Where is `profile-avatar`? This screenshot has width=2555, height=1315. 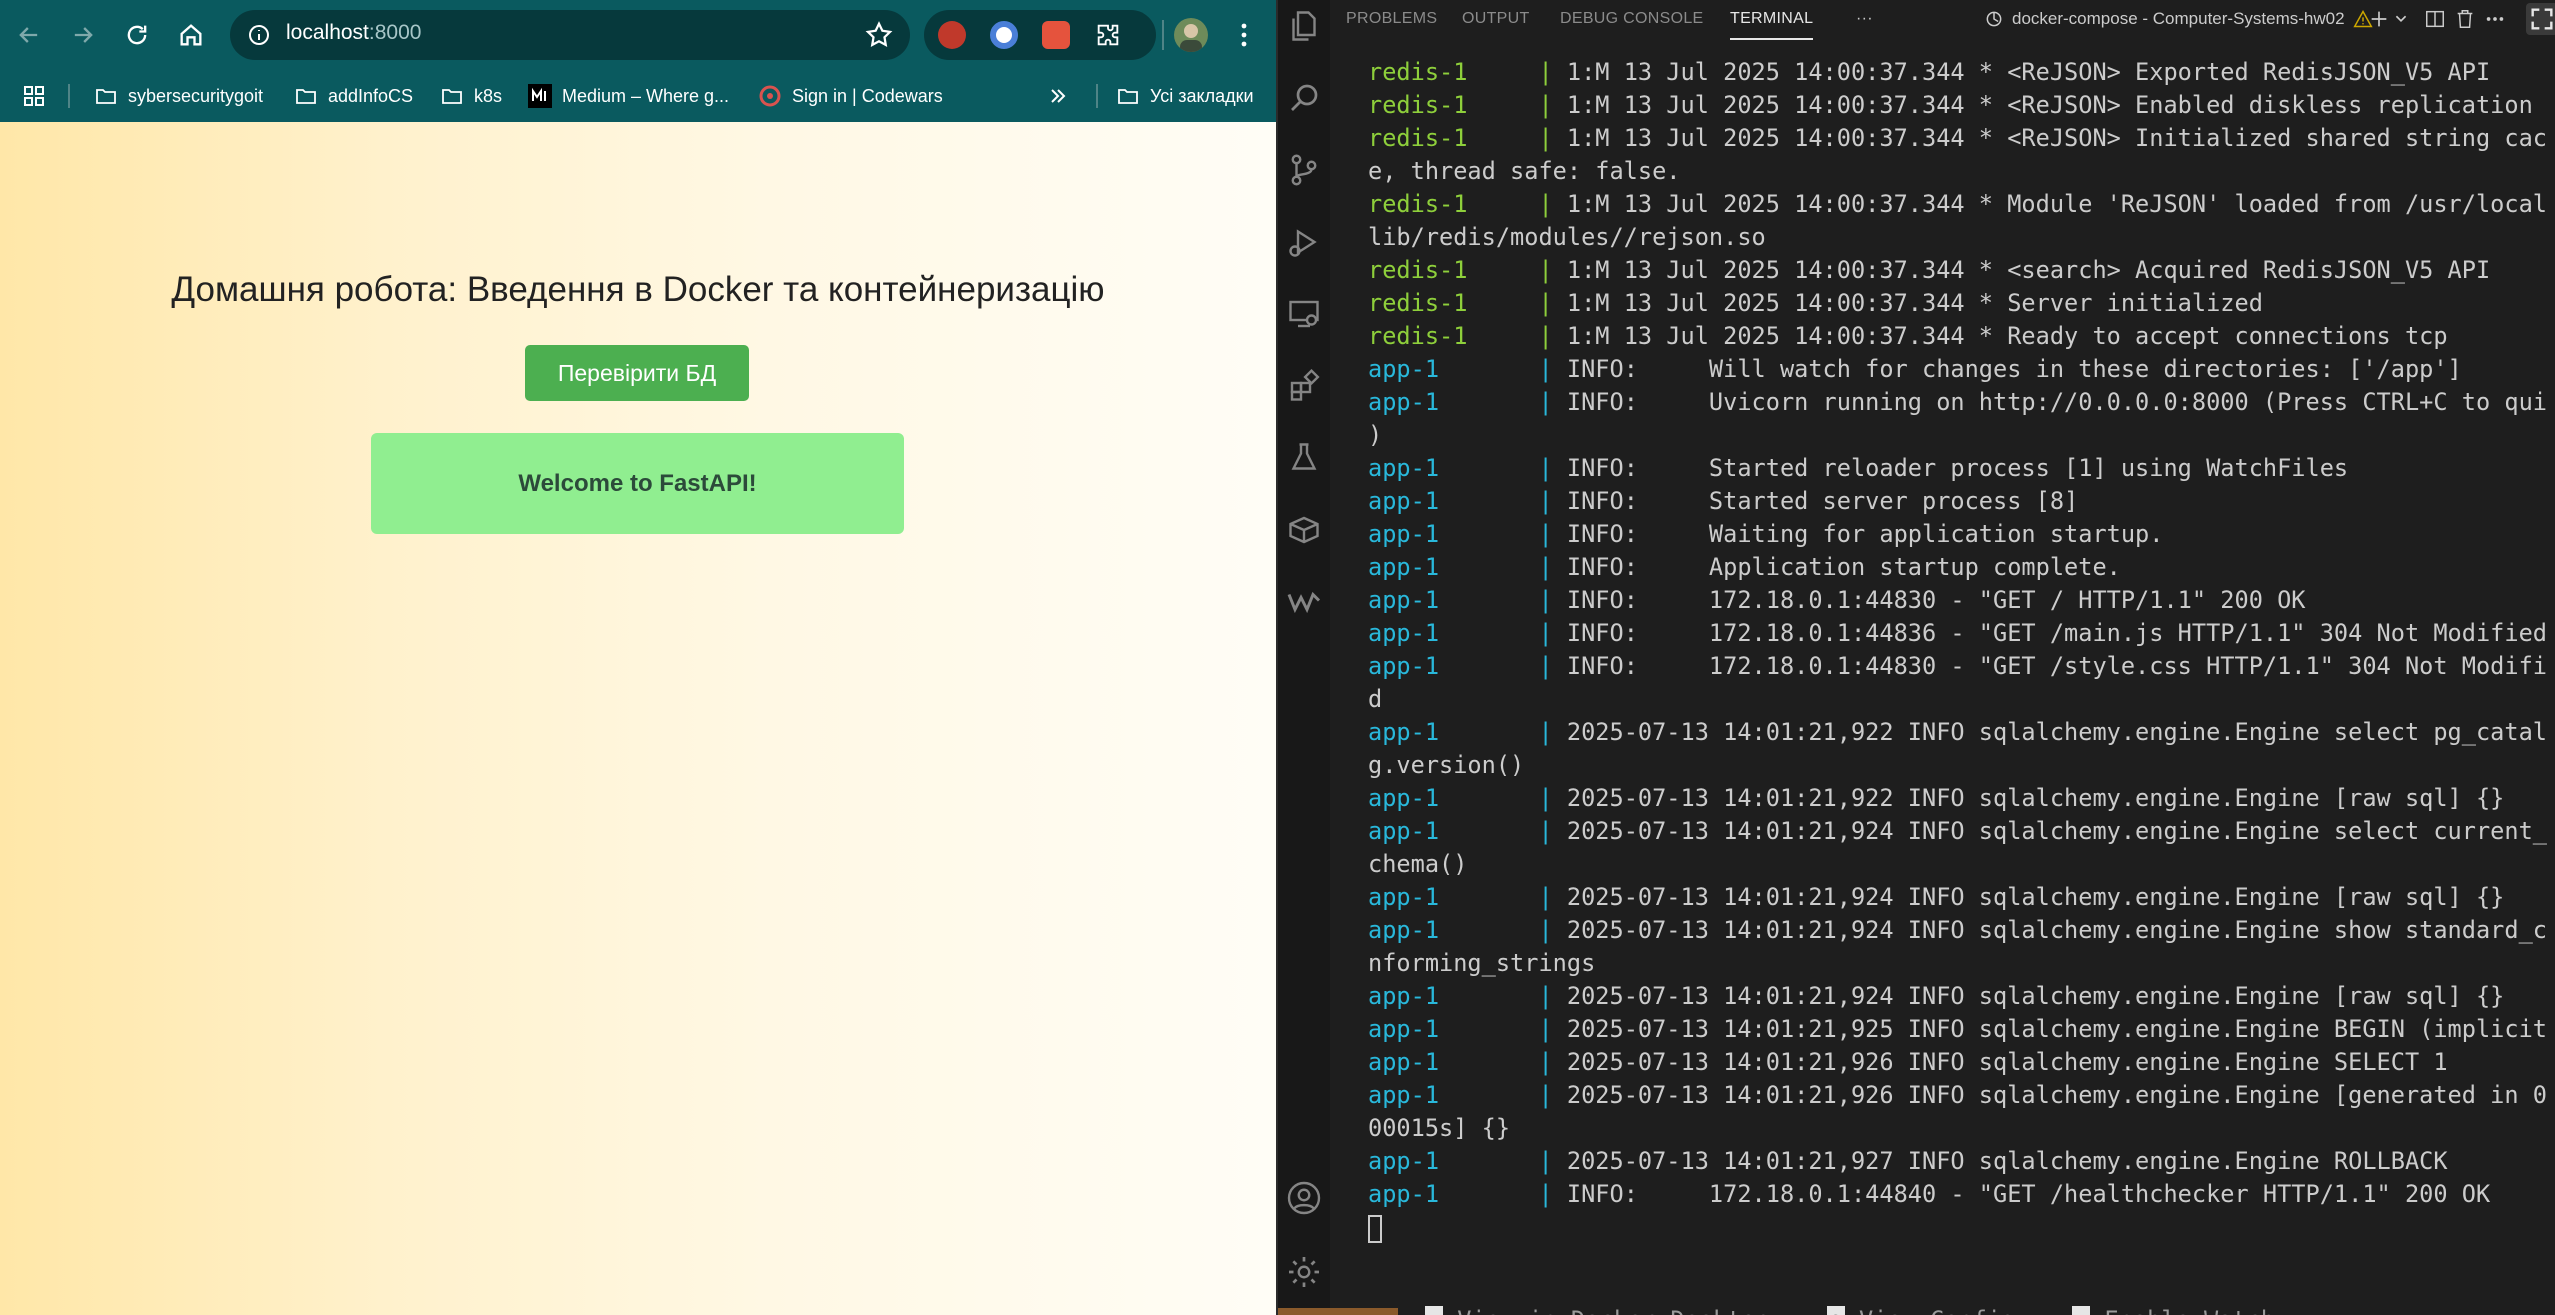
profile-avatar is located at coordinates (1191, 35).